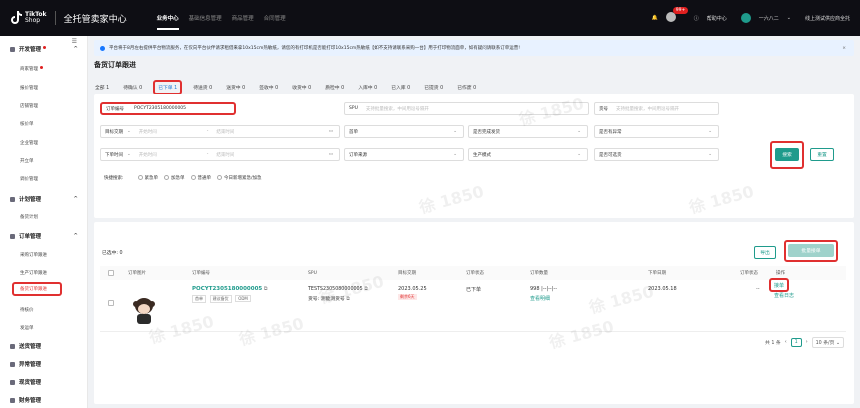 This screenshot has width=860, height=408. Describe the element at coordinates (268, 87) in the screenshot. I see `tab-signing: 签收中 0` at that location.